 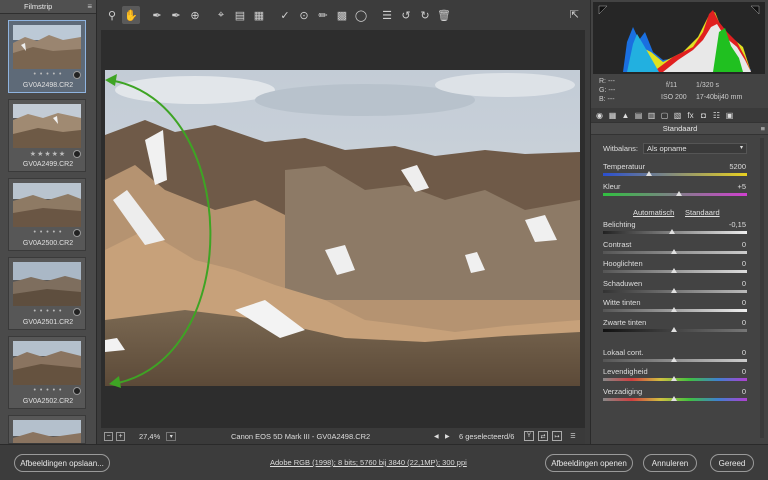 What do you see at coordinates (543, 436) in the screenshot?
I see `swap-settings-icon: ⇄` at bounding box center [543, 436].